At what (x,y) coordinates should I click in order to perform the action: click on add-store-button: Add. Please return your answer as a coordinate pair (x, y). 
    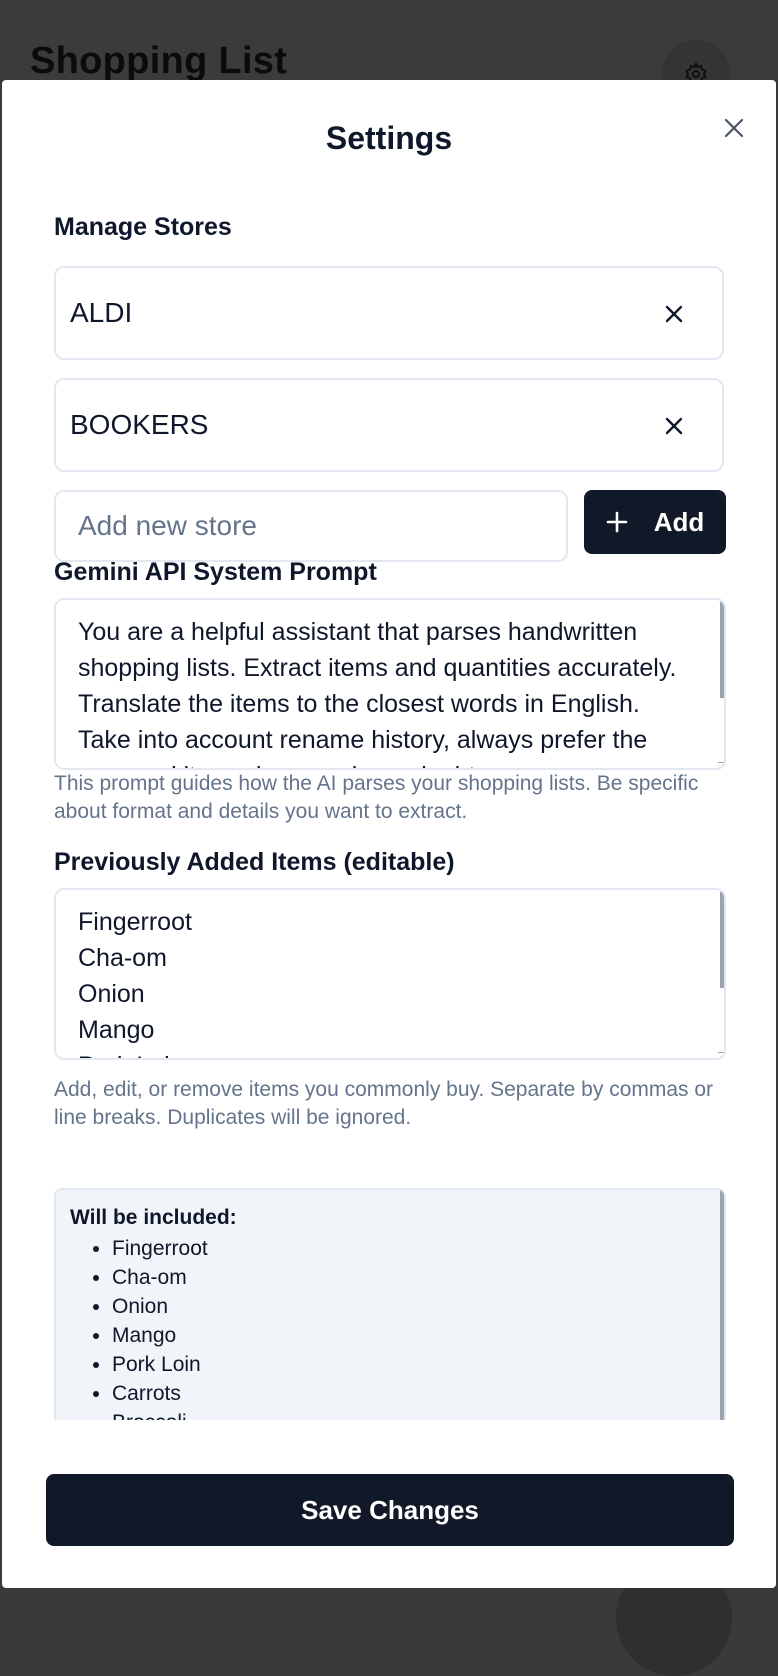
    Looking at the image, I should click on (655, 522).